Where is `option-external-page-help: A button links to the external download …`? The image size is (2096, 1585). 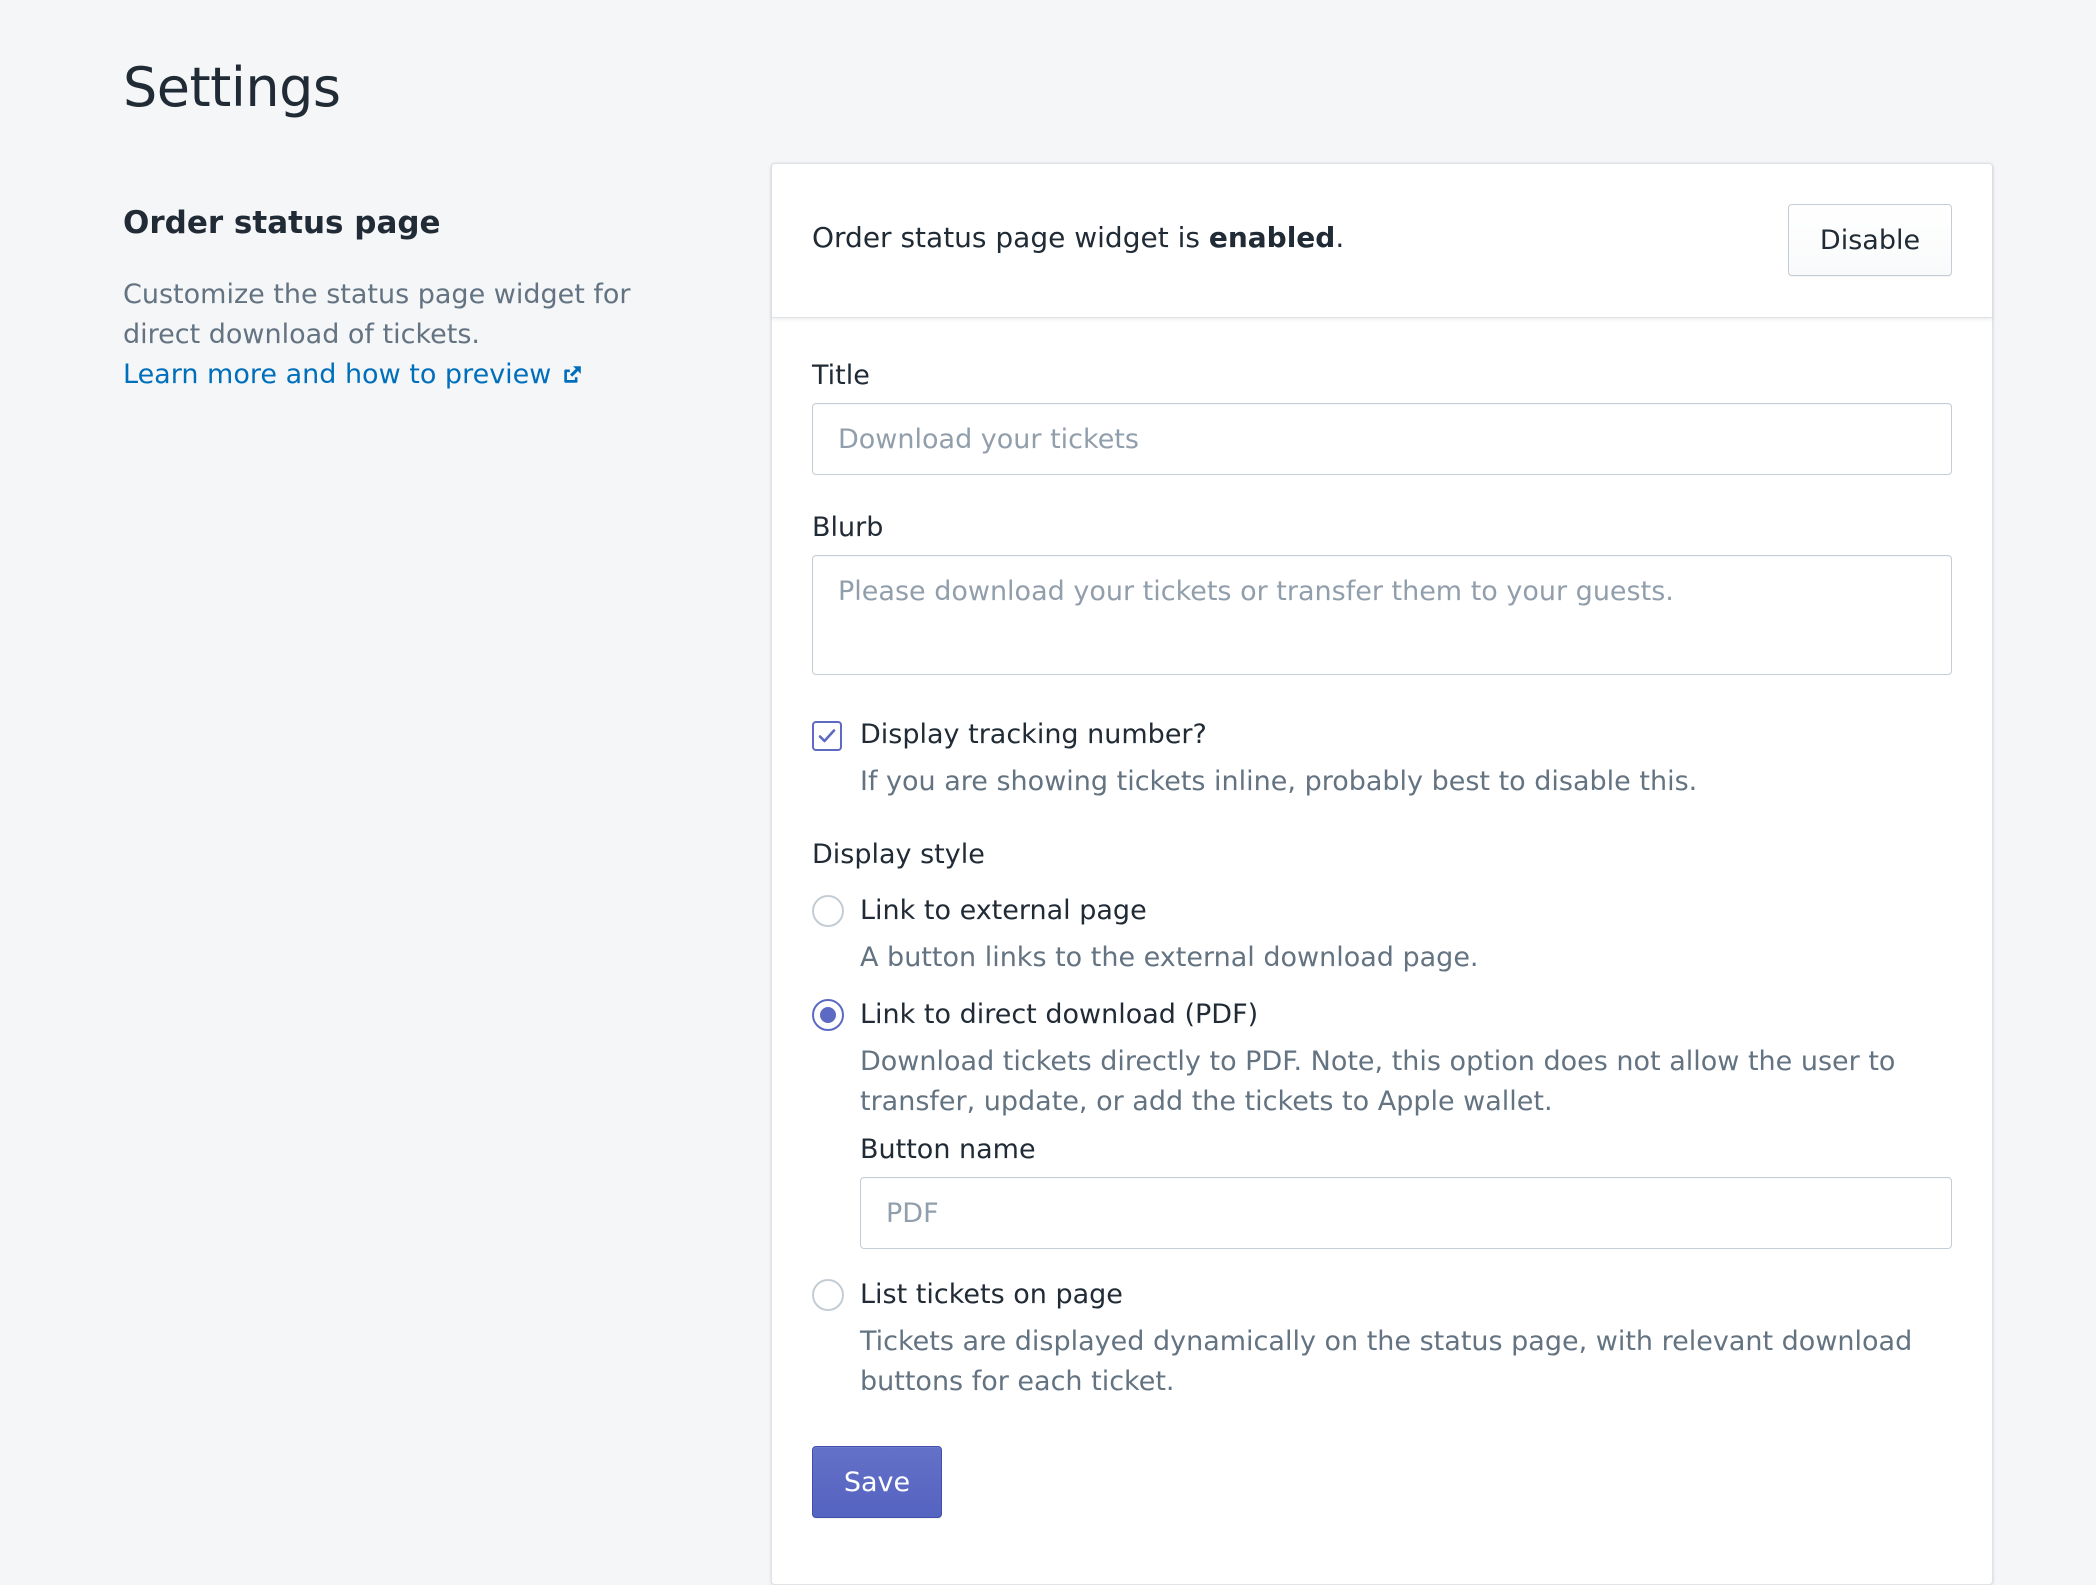 option-external-page-help: A button links to the external download … is located at coordinates (1169, 957).